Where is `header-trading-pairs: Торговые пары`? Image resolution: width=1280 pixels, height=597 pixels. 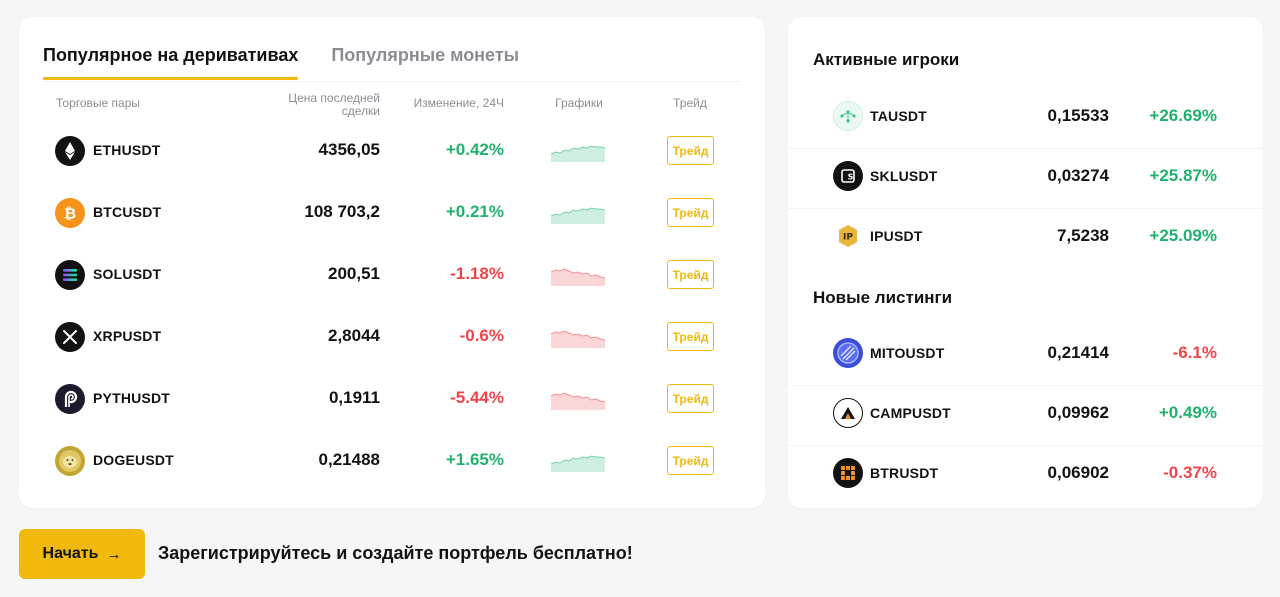
header-trading-pairs: Торговые пары is located at coordinates (98, 103).